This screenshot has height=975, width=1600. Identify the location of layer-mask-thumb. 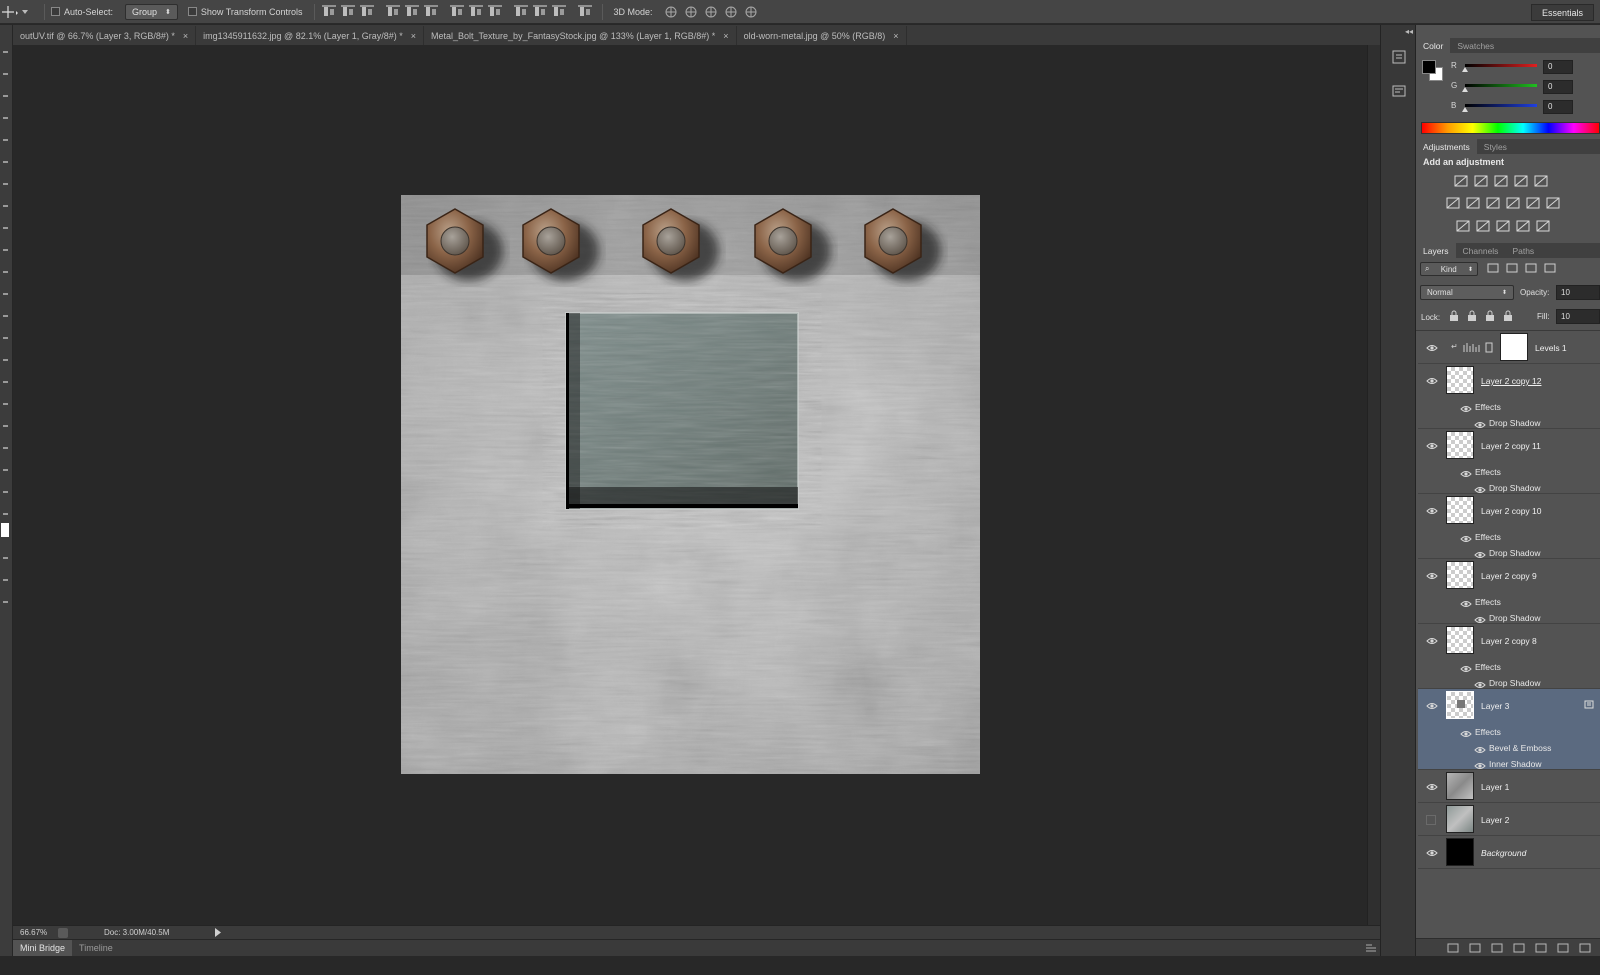
(1514, 347).